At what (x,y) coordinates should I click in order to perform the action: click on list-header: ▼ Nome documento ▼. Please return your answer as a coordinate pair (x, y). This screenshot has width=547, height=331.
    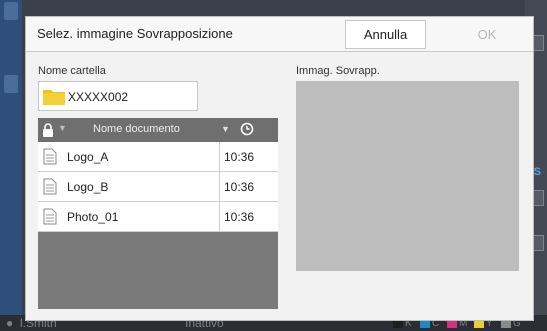
    Looking at the image, I should click on (158, 130).